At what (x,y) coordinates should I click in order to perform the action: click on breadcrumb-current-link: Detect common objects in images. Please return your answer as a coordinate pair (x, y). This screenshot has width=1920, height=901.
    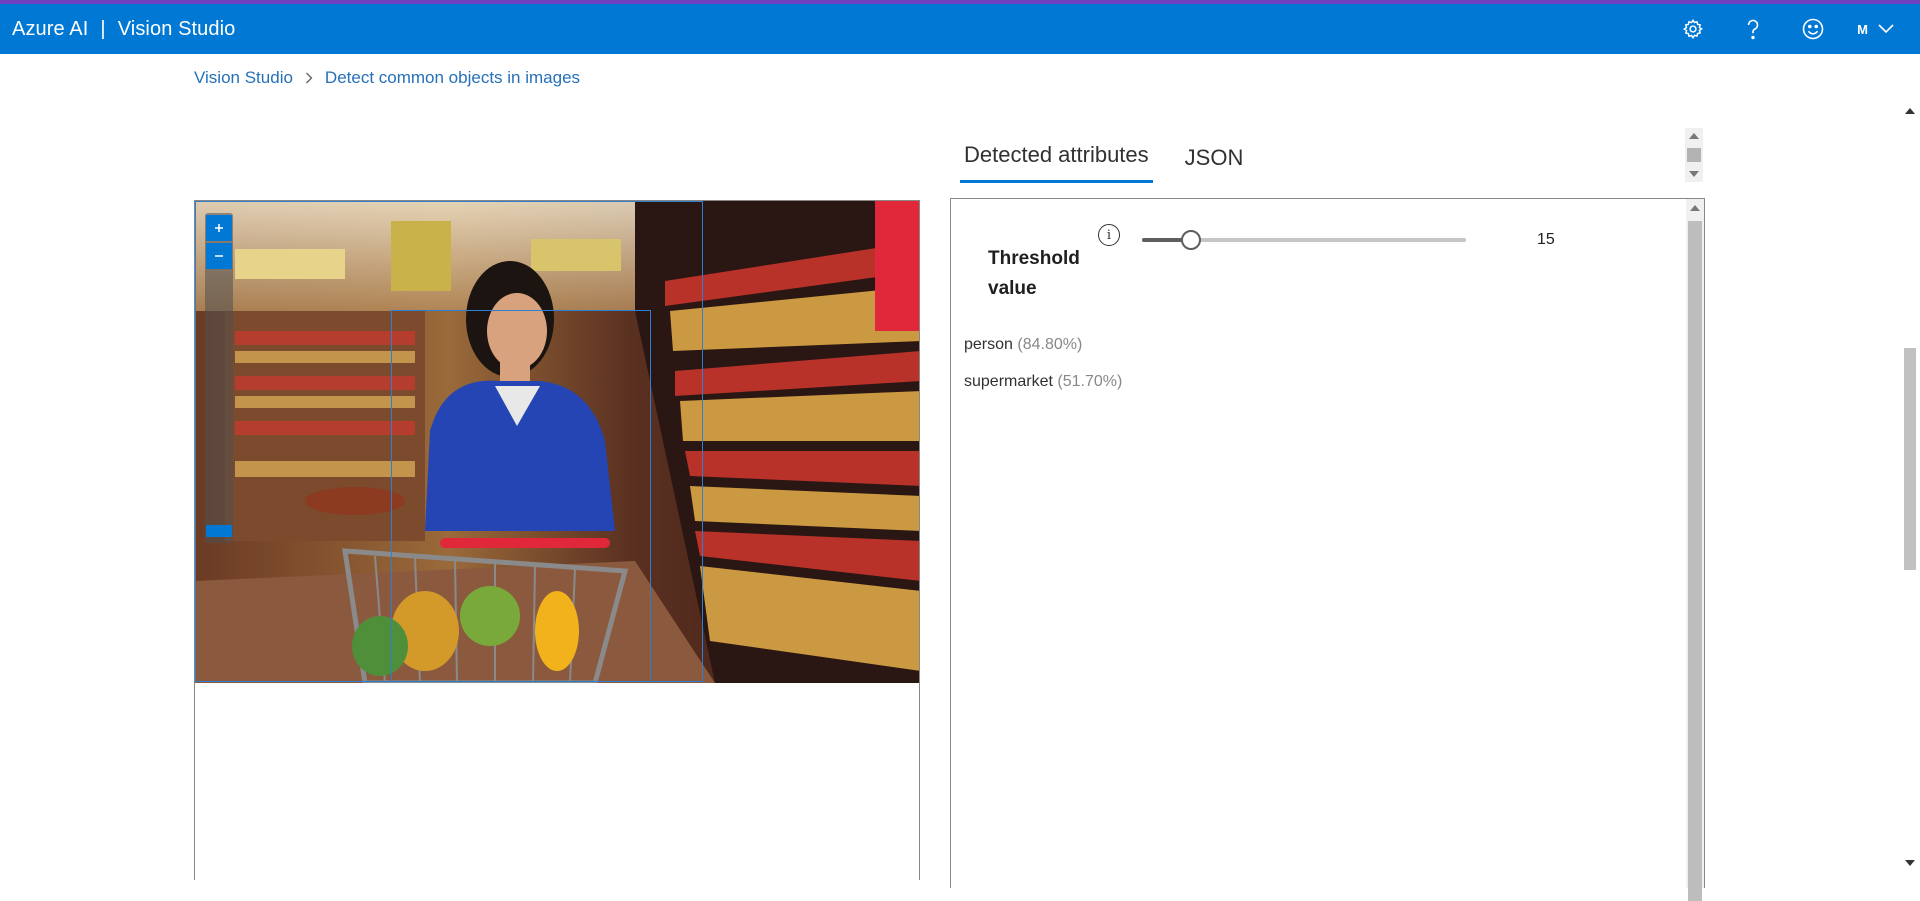
    Looking at the image, I should click on (452, 78).